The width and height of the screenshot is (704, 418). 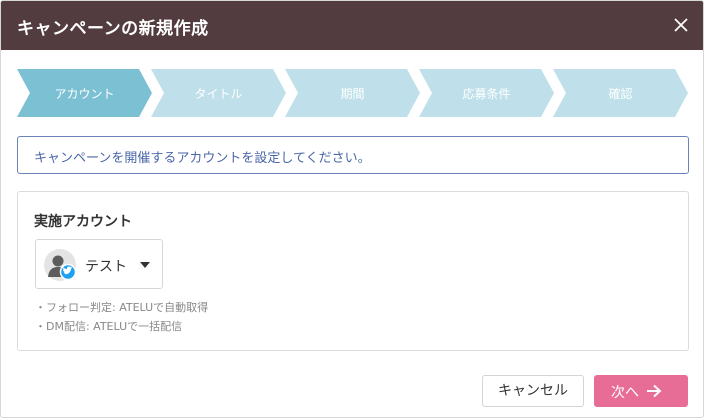 I want to click on step-confirm: 確認, so click(x=620, y=93).